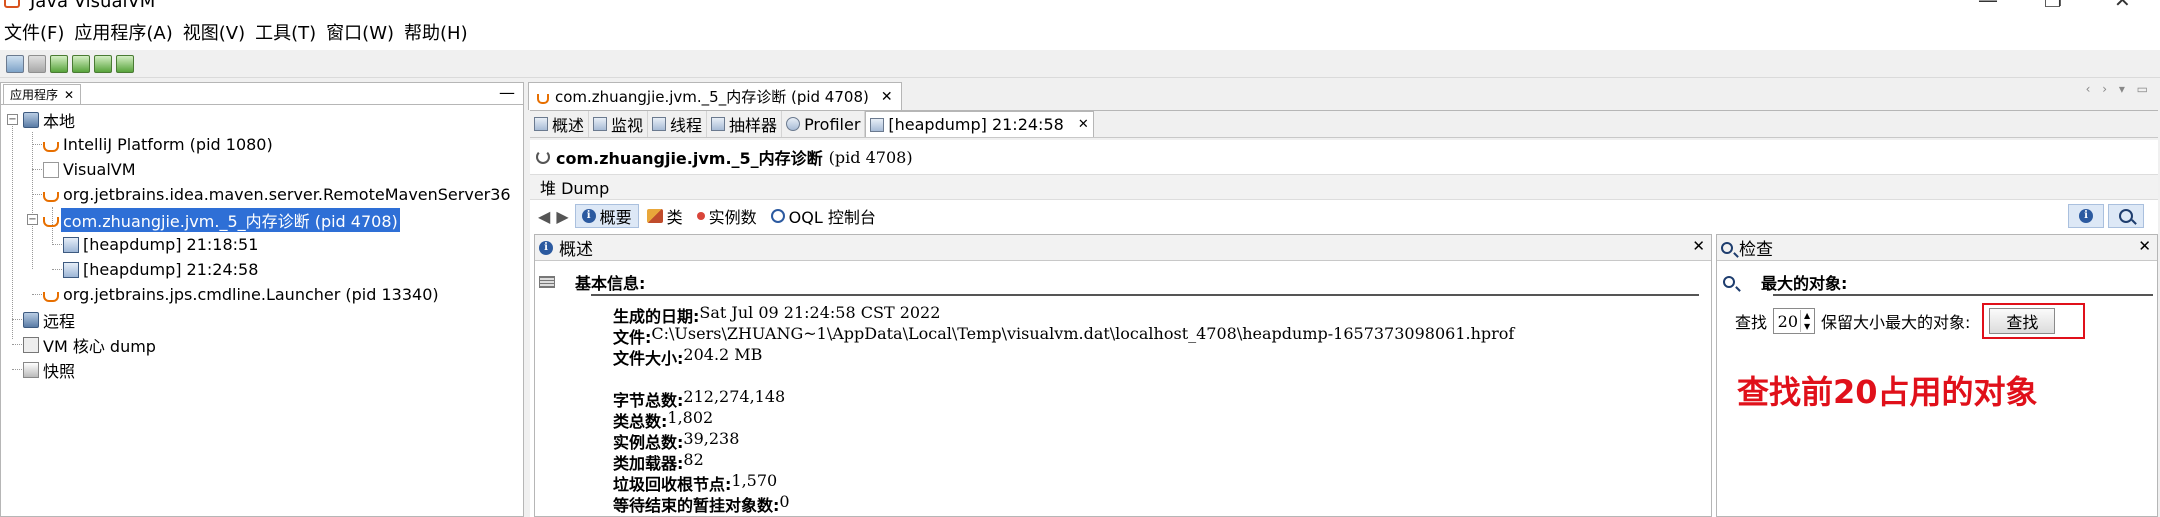  I want to click on maximize-button: ❐, so click(2053, 6).